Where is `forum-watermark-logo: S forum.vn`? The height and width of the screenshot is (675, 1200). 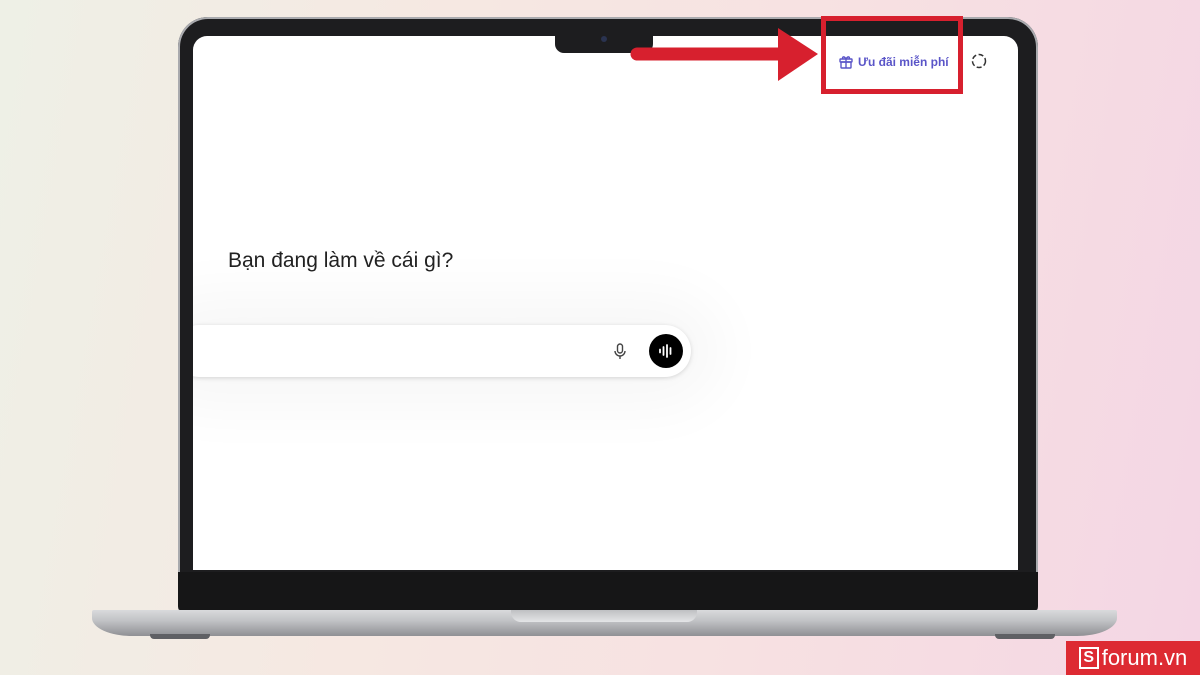 forum-watermark-logo: S forum.vn is located at coordinates (1133, 658).